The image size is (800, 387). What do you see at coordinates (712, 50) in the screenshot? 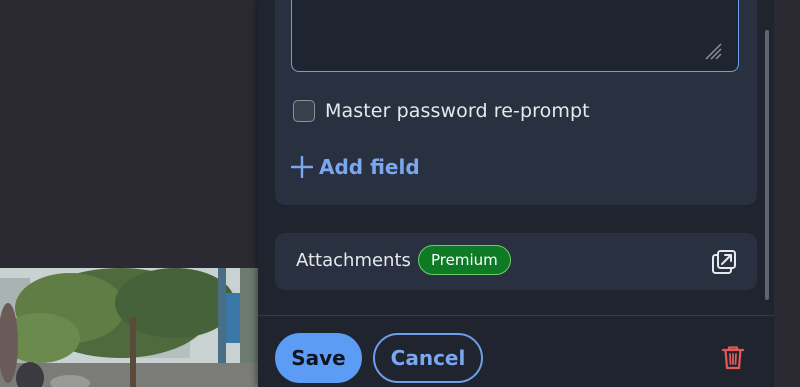
I see `resize-handle-icon` at bounding box center [712, 50].